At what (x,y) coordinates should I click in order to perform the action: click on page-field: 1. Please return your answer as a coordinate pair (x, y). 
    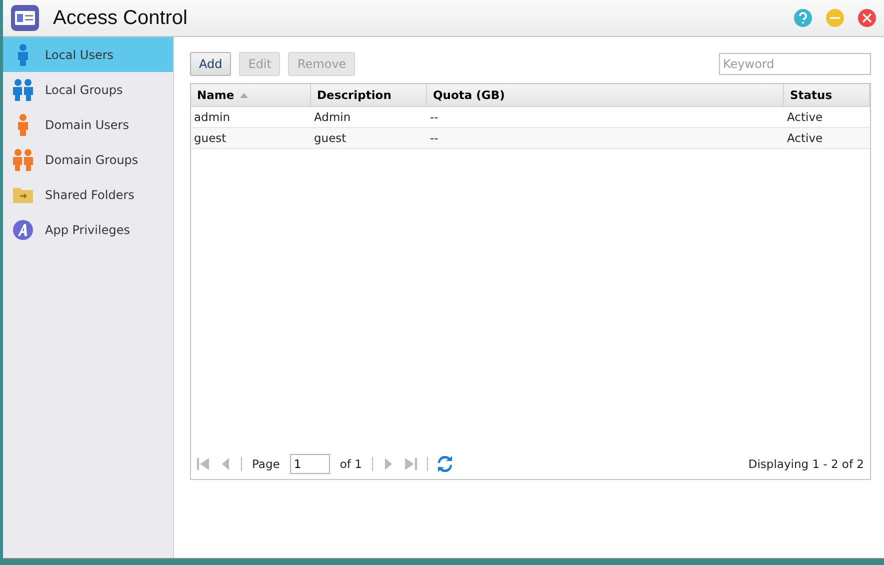
    Looking at the image, I should click on (310, 464).